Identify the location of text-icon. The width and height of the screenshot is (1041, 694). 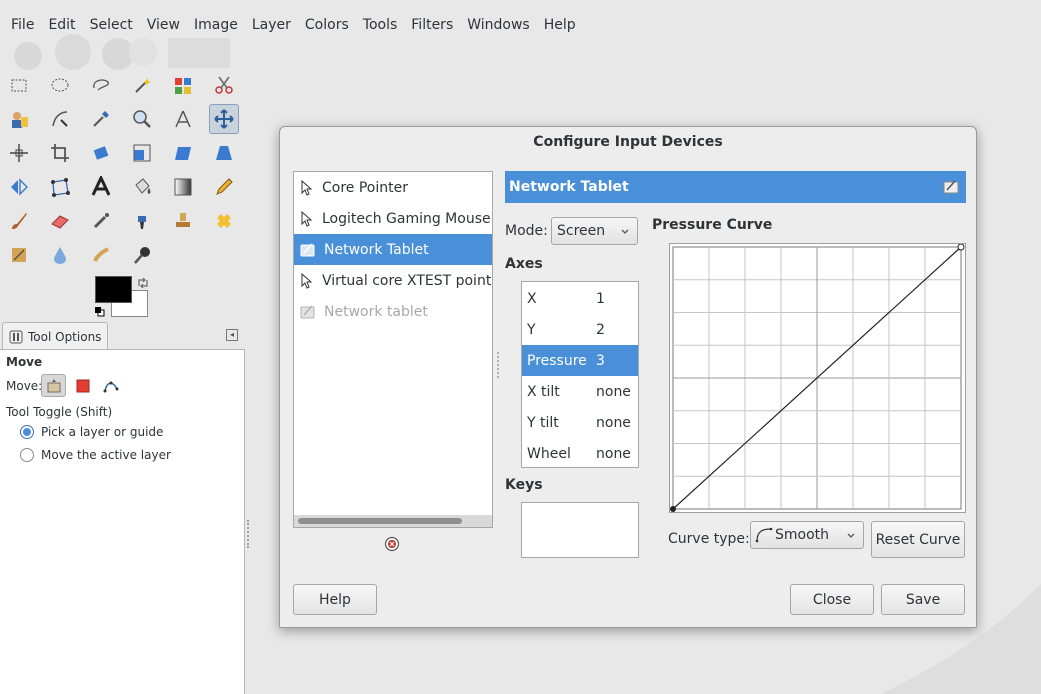
(101, 186).